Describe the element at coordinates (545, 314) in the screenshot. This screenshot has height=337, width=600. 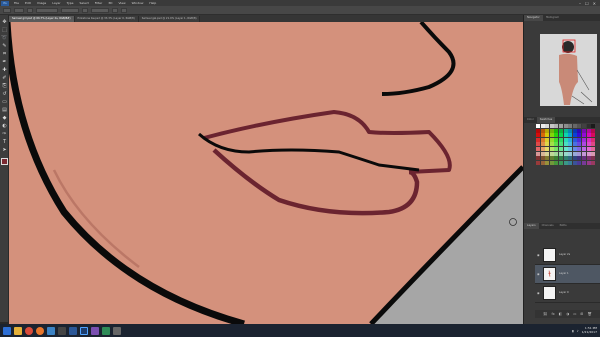
I see `link-layers-icon: ⛓` at that location.